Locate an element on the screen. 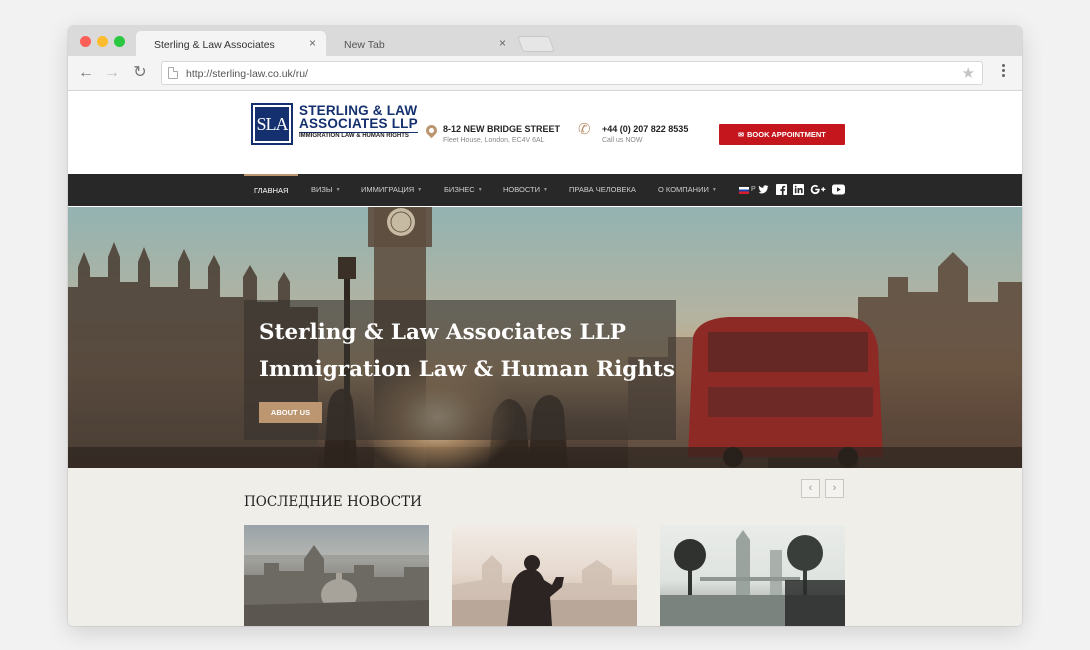 Image resolution: width=1090 pixels, height=650 pixels. nav-item-label: ИММИГРАЦИЯ is located at coordinates (388, 189).